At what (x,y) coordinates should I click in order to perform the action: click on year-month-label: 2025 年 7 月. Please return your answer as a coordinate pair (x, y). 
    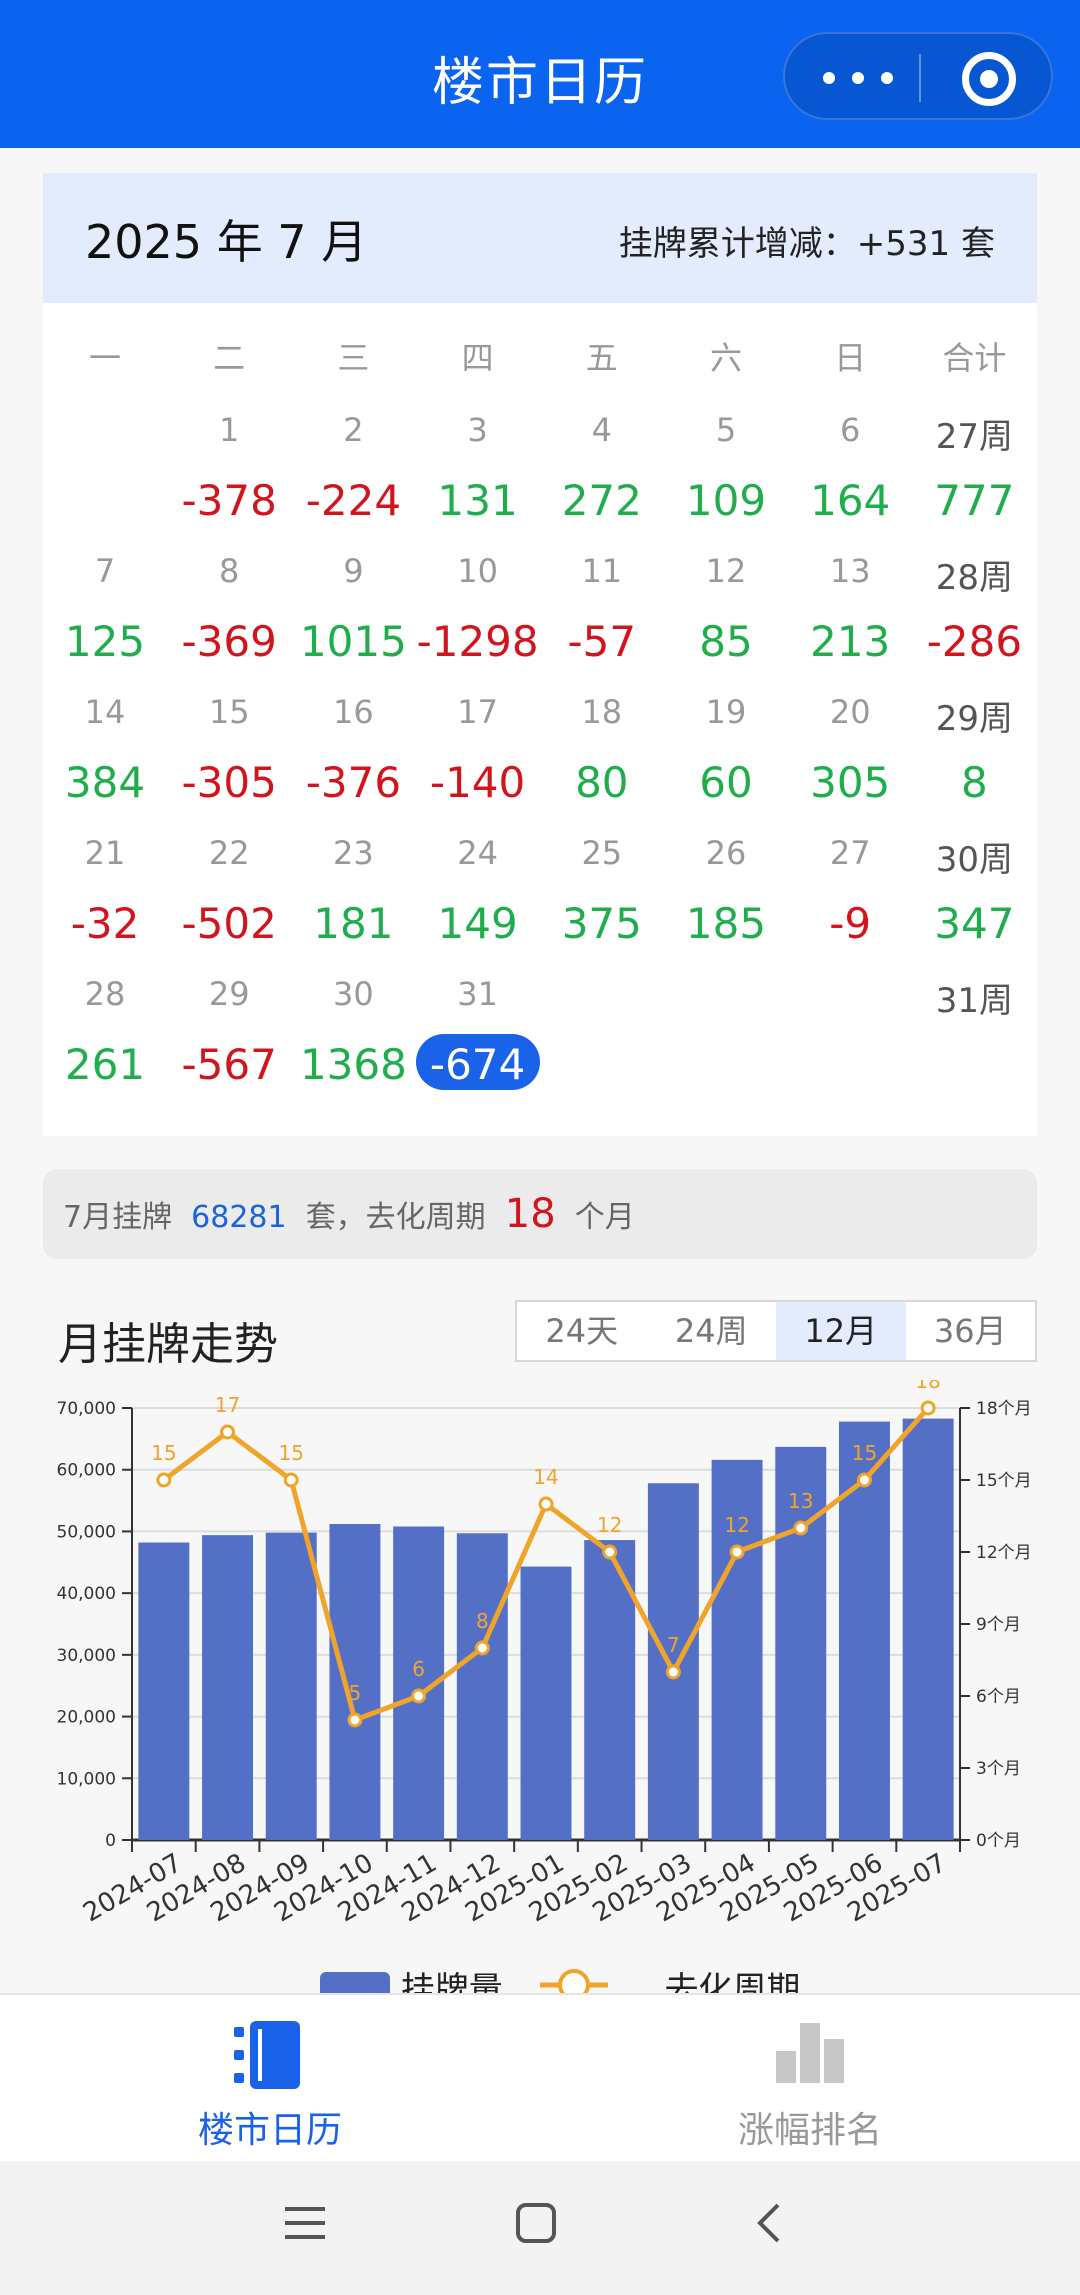
    Looking at the image, I should click on (226, 239).